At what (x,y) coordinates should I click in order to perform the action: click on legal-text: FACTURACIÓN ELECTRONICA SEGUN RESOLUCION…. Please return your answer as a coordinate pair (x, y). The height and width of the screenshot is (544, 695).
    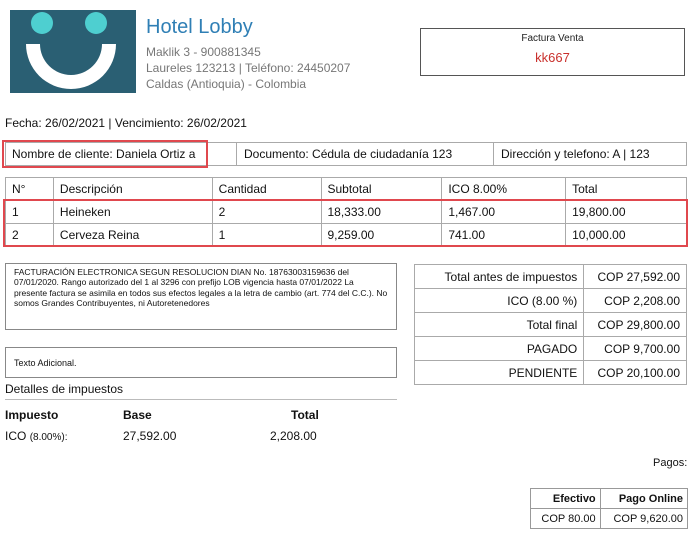
    Looking at the image, I should click on (201, 296).